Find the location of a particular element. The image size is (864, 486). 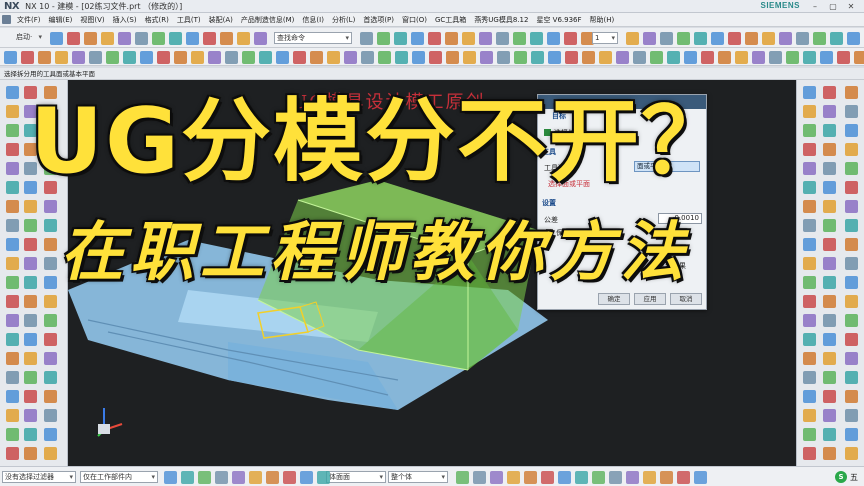

apply-button: 应用 is located at coordinates (650, 299).